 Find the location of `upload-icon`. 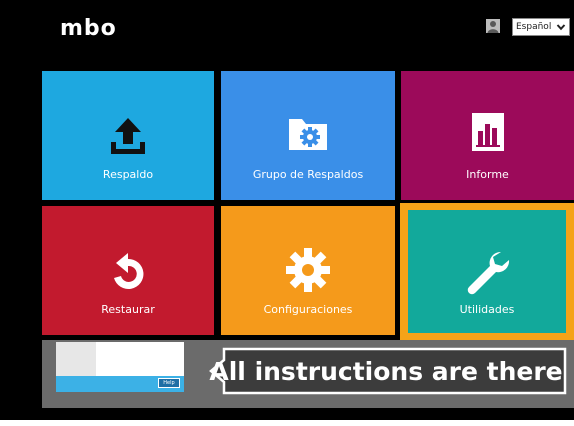

upload-icon is located at coordinates (128, 136).